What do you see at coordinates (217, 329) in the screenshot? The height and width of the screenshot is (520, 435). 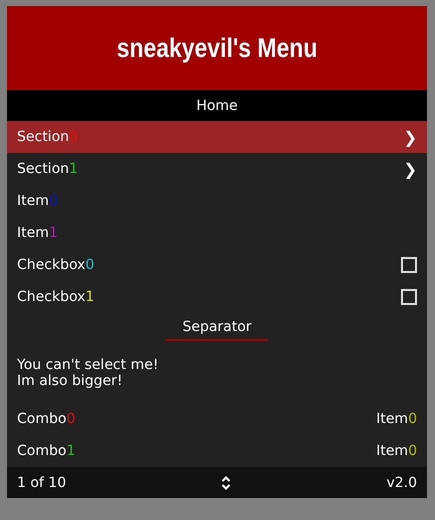 I see `separator-label: Separator` at bounding box center [217, 329].